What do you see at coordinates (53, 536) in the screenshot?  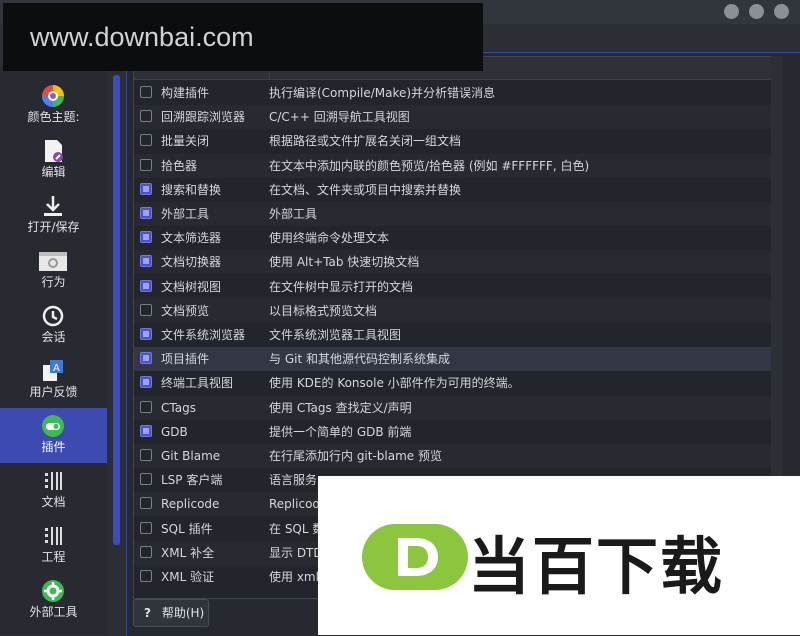 I see `project-icon` at bounding box center [53, 536].